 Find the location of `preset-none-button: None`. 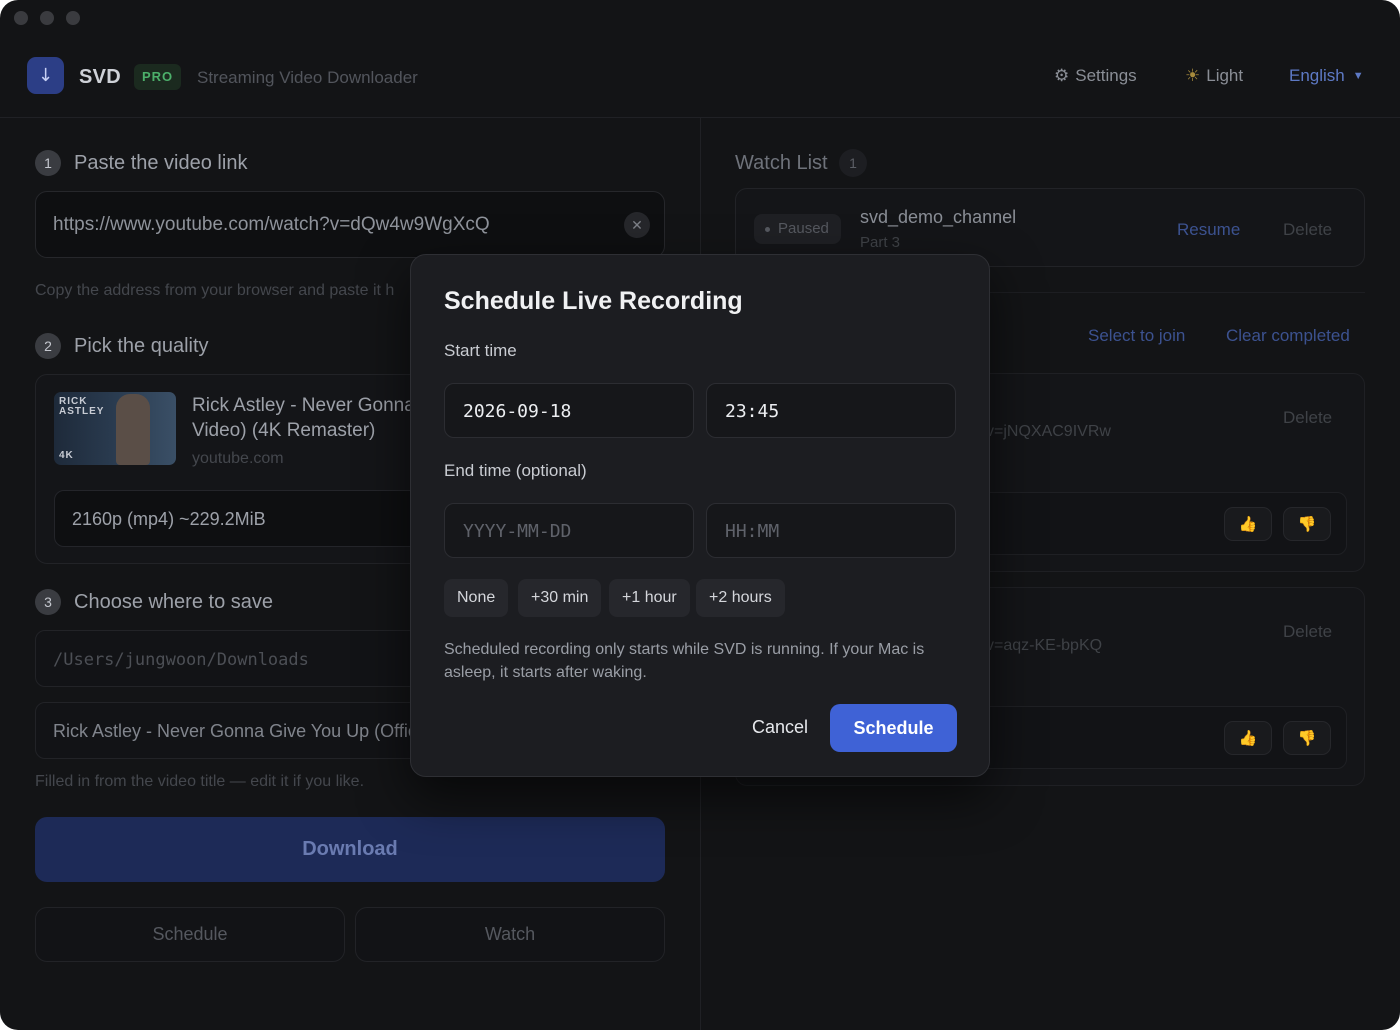

preset-none-button: None is located at coordinates (476, 598).